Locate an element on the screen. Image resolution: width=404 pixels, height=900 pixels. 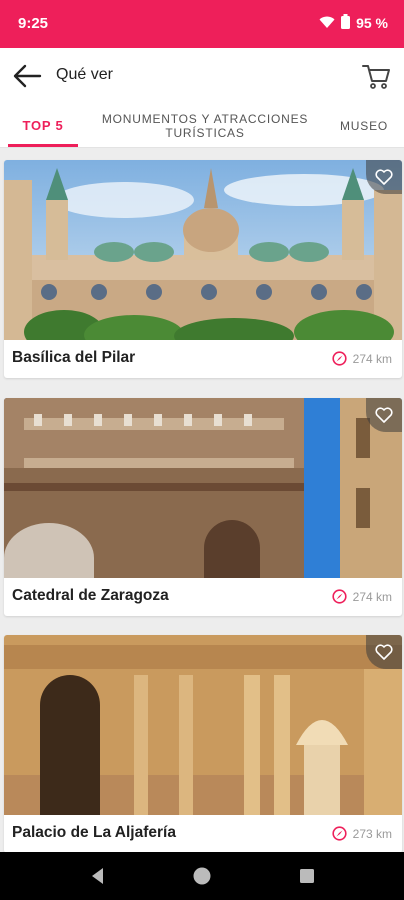
back-triangle-icon is located at coordinates (97, 876).